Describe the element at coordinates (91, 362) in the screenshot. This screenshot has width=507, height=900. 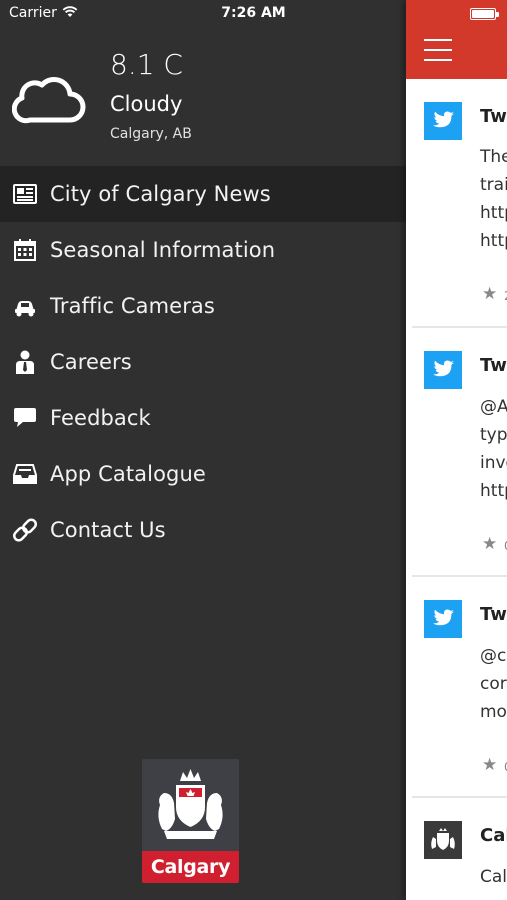
I see `menu-label-careers: Careers` at that location.